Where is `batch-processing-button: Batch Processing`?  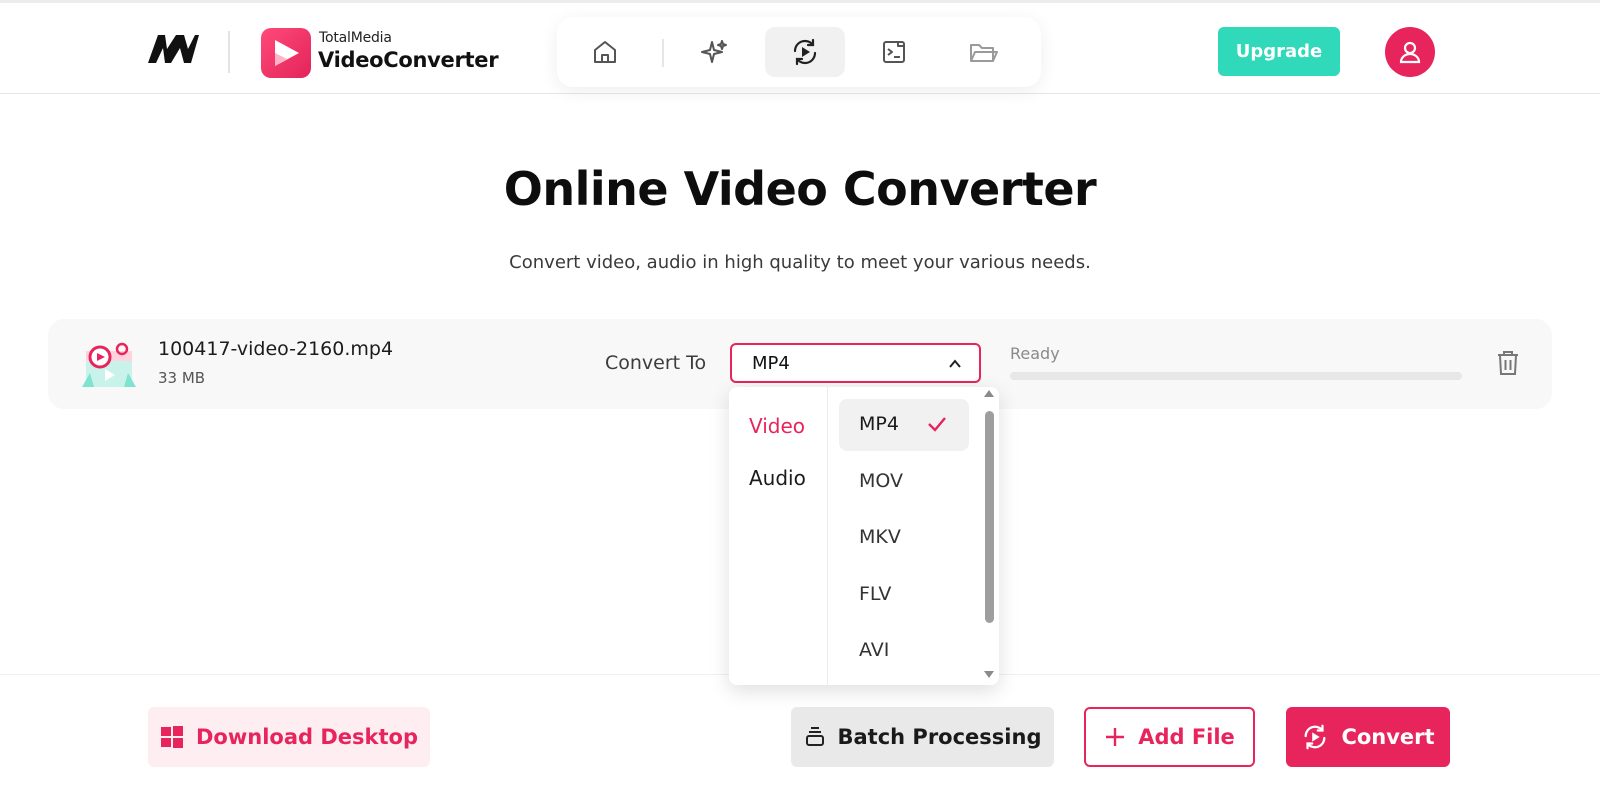 batch-processing-button: Batch Processing is located at coordinates (922, 737).